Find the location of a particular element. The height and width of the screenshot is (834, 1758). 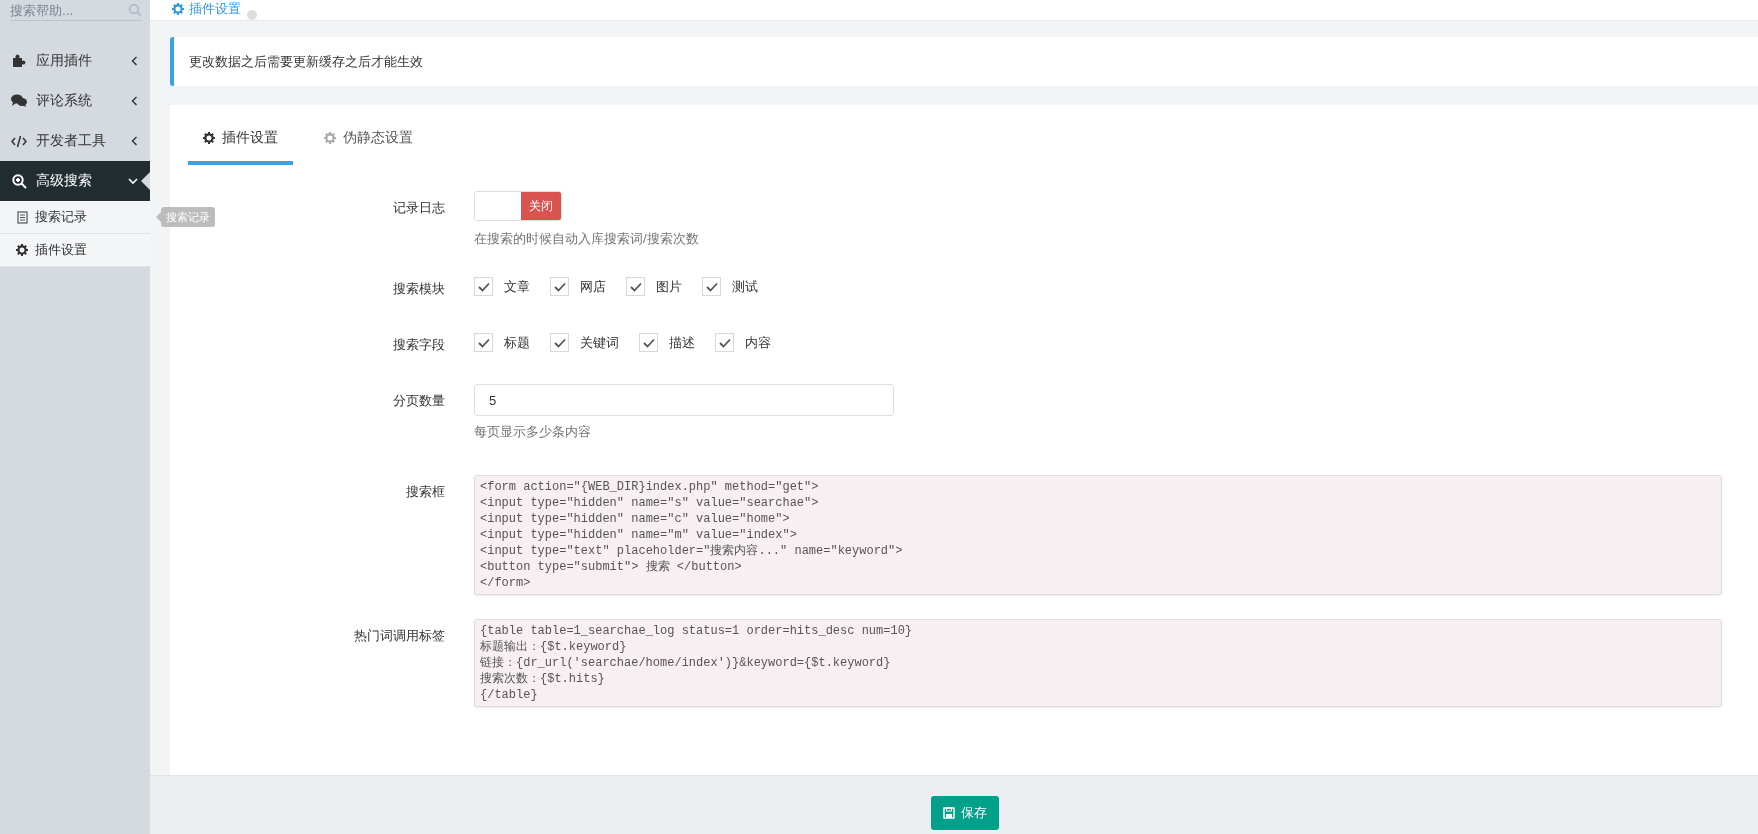

zoom-in-icon is located at coordinates (19, 181).